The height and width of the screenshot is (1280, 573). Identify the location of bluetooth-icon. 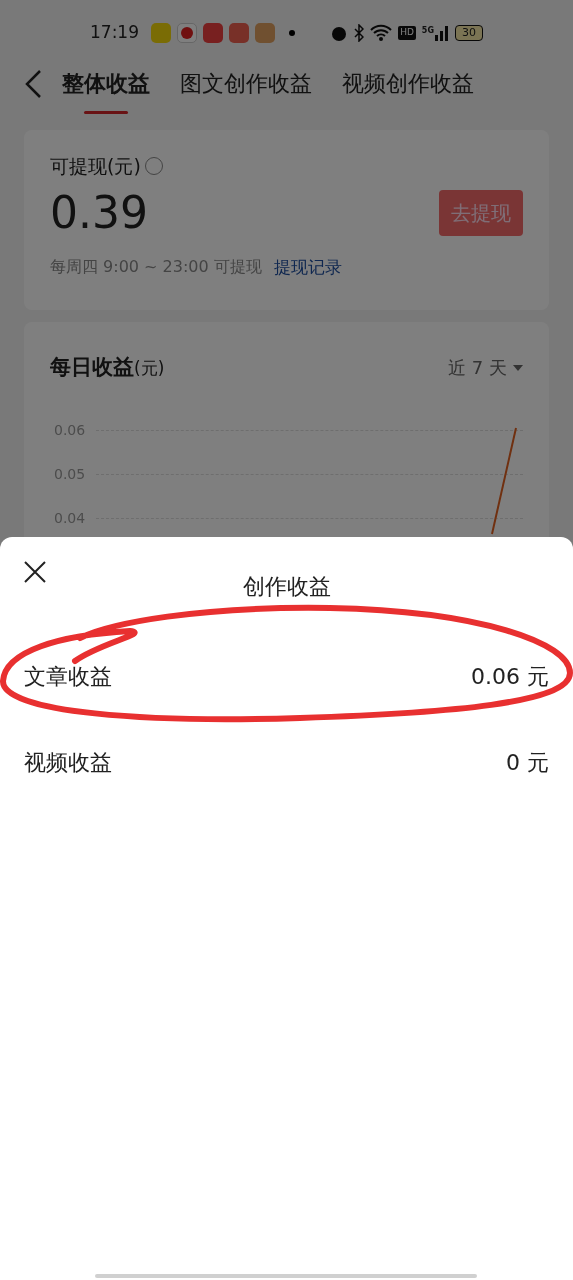
(359, 33).